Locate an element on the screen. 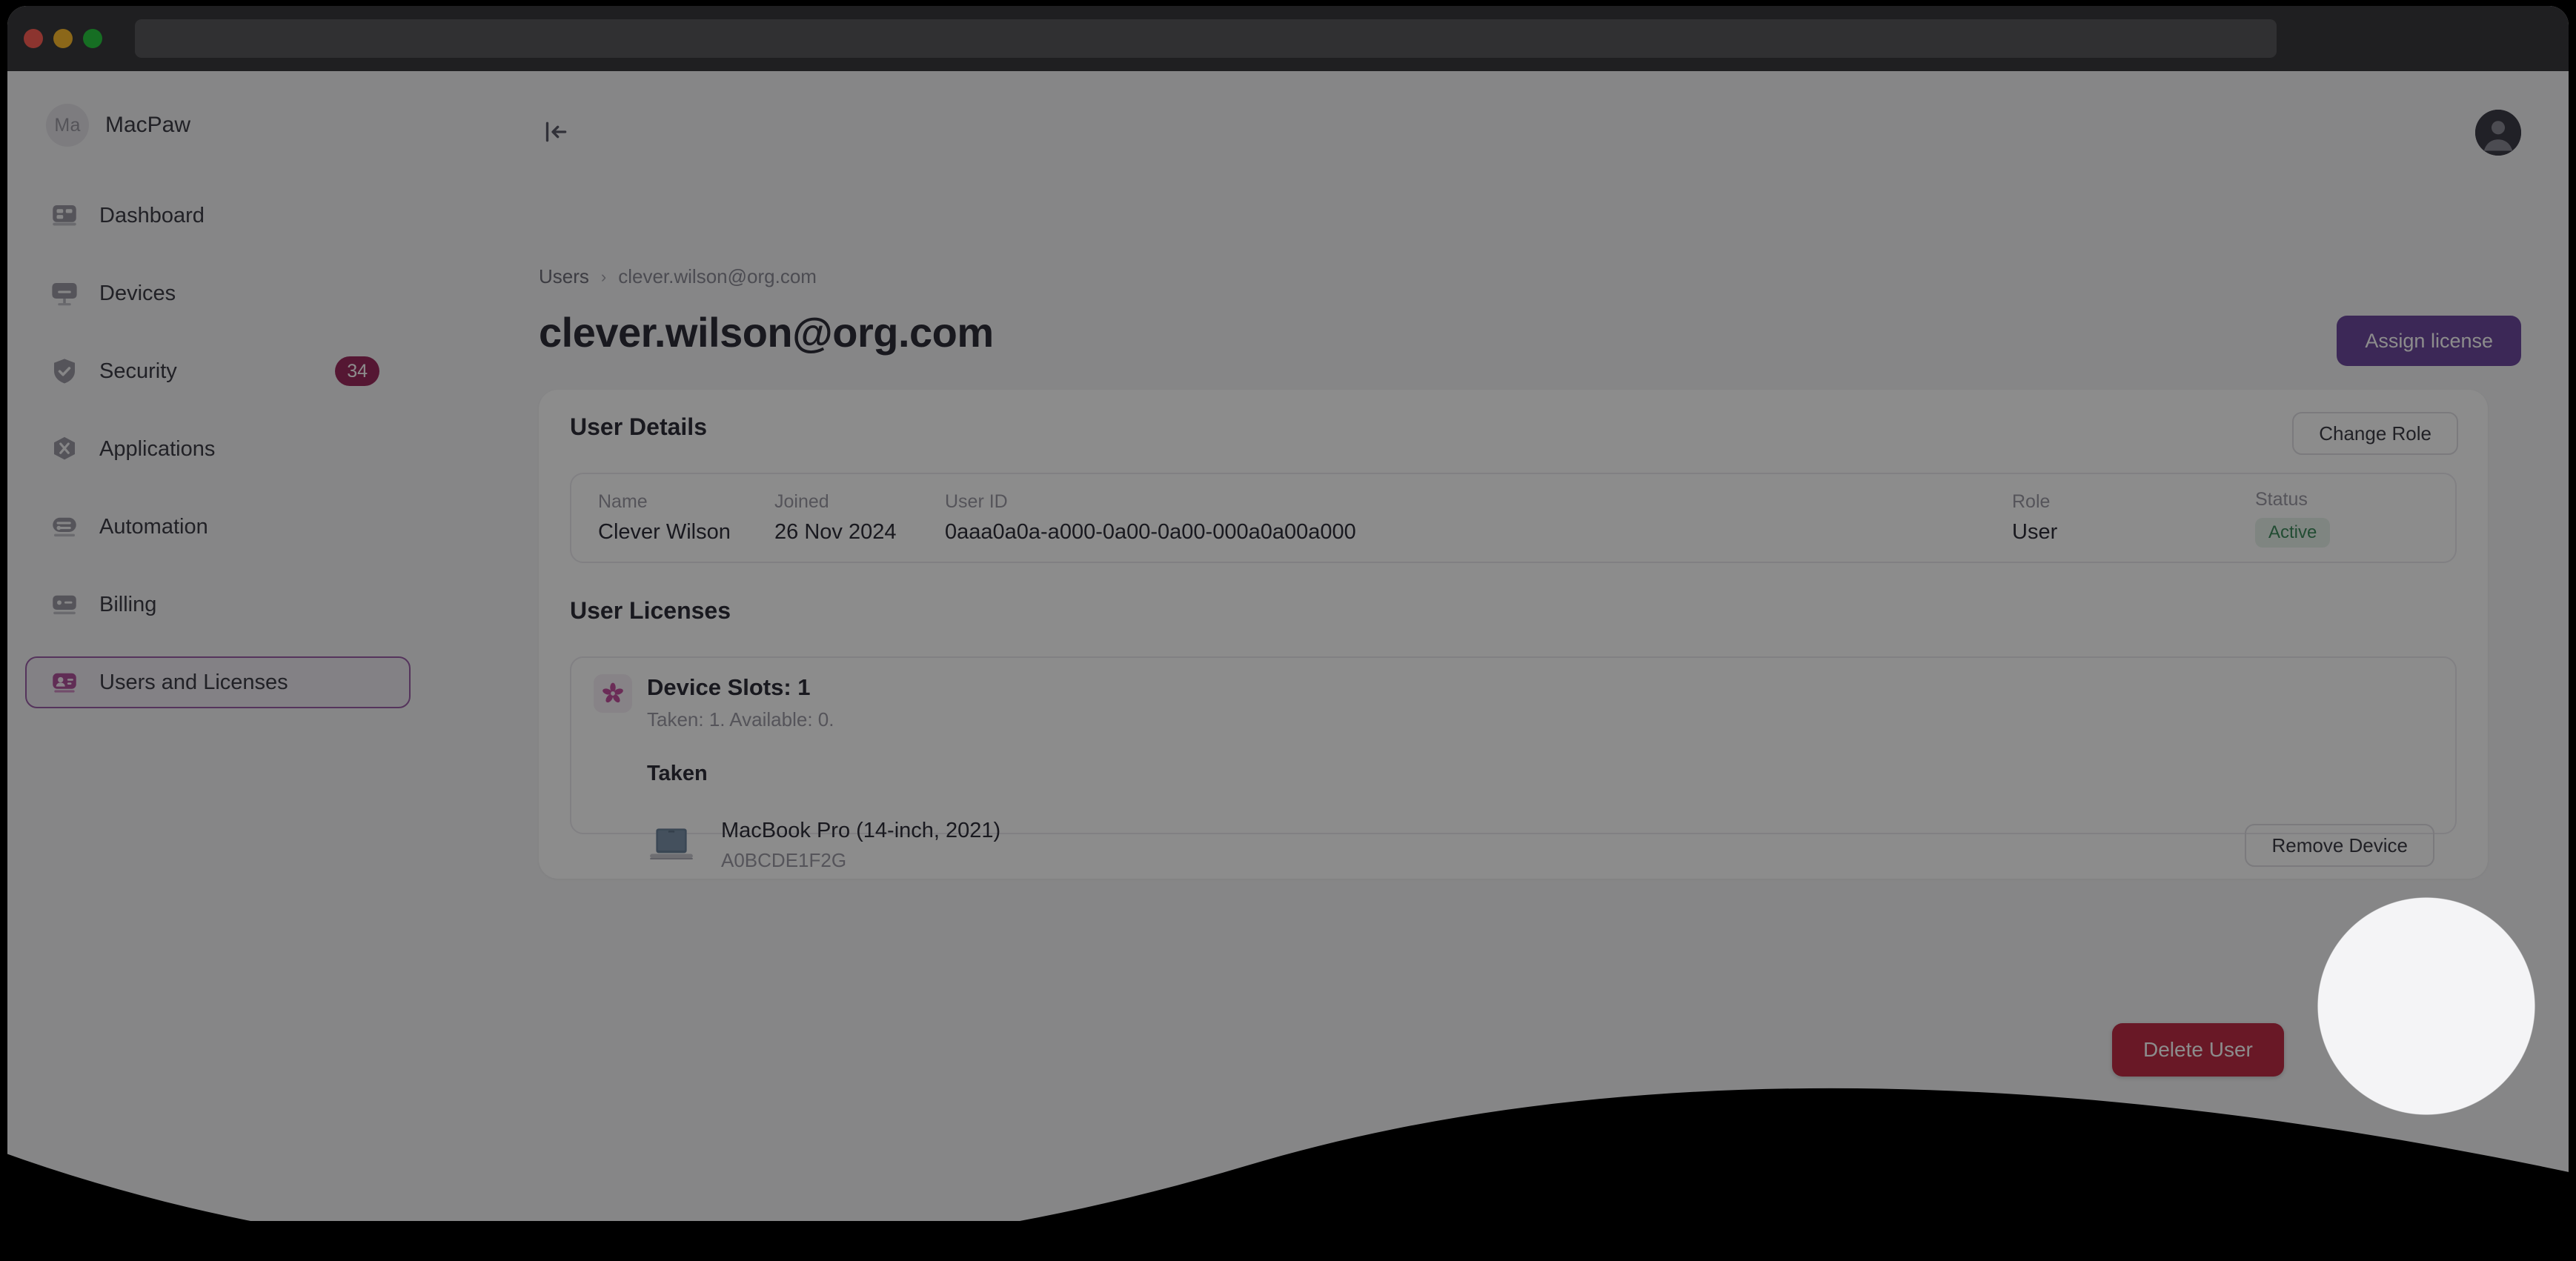 Image resolution: width=2576 pixels, height=1261 pixels. detail-label: Joined is located at coordinates (801, 502).